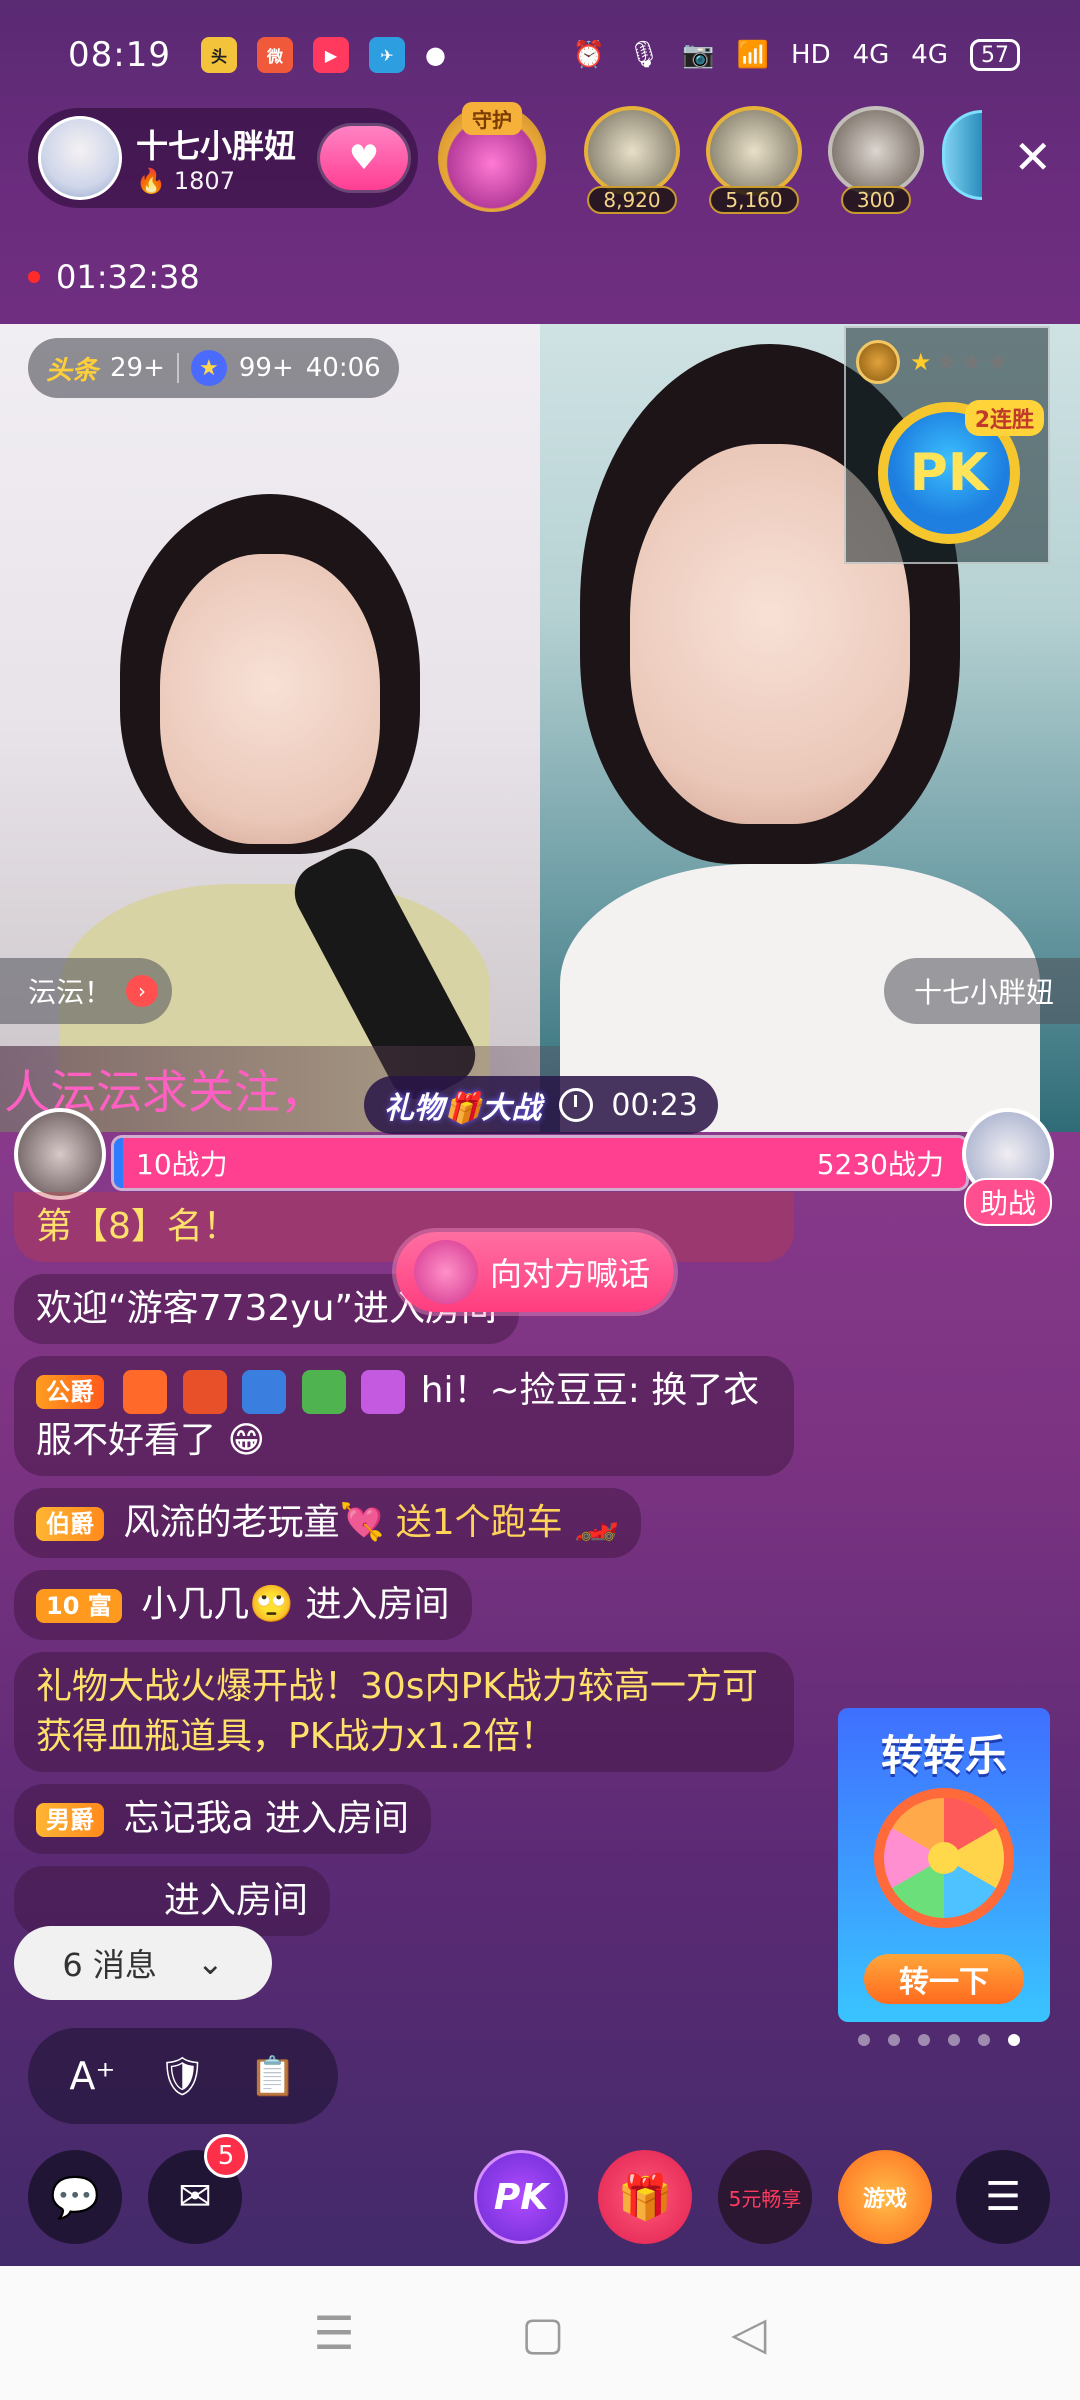 Image resolution: width=1080 pixels, height=2400 pixels. What do you see at coordinates (765, 2197) in the screenshot?
I see `coupon-button: 5元畅享` at bounding box center [765, 2197].